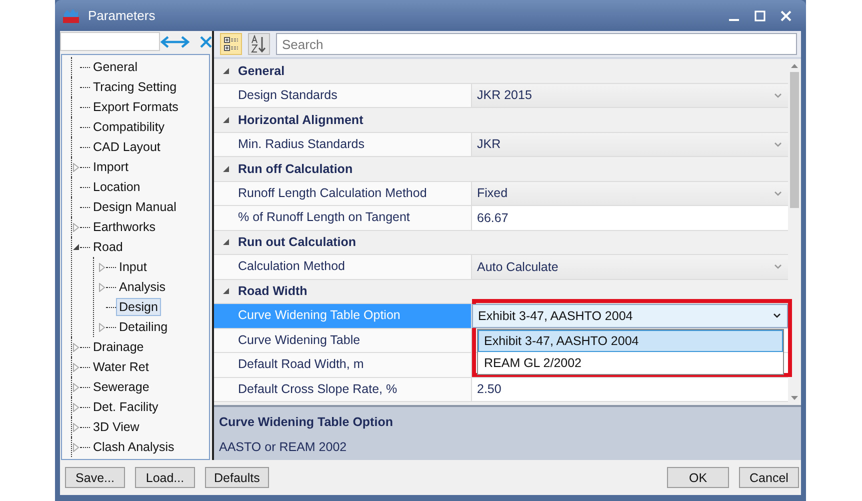  What do you see at coordinates (133, 267) in the screenshot?
I see `tree-item: Input` at bounding box center [133, 267].